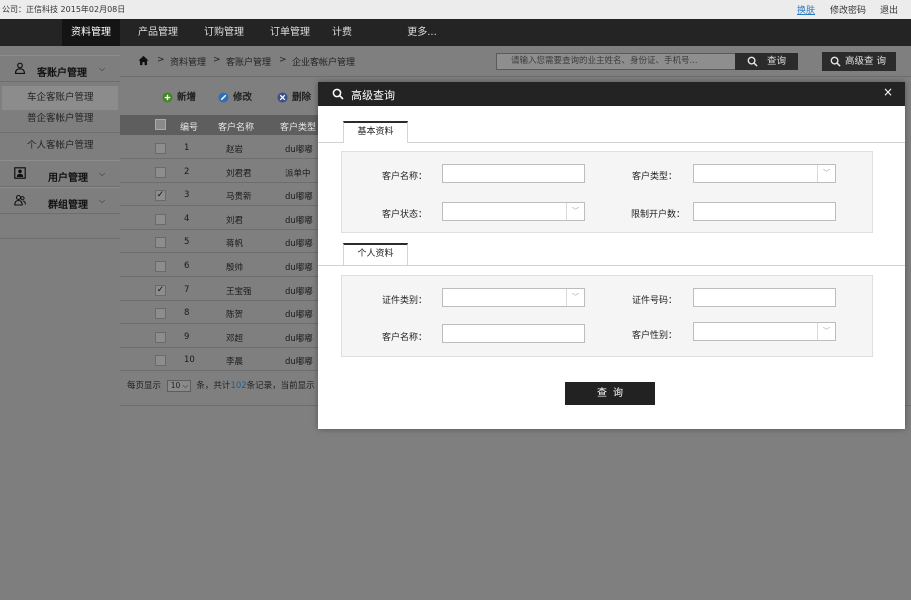 The image size is (911, 600). What do you see at coordinates (777, 61) in the screenshot?
I see `search-button-label: 查询` at bounding box center [777, 61].